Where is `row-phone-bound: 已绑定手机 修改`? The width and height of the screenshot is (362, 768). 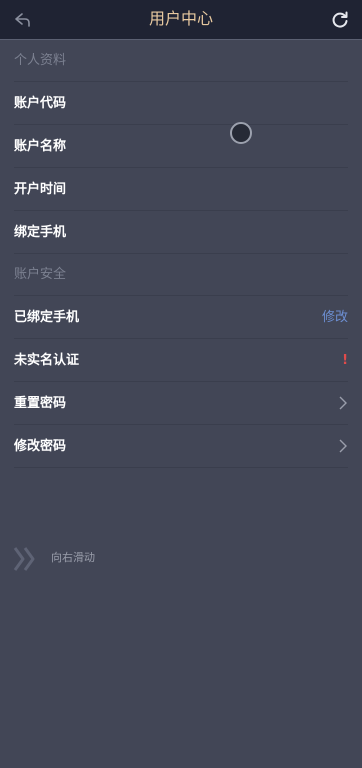 row-phone-bound: 已绑定手机 修改 is located at coordinates (181, 317).